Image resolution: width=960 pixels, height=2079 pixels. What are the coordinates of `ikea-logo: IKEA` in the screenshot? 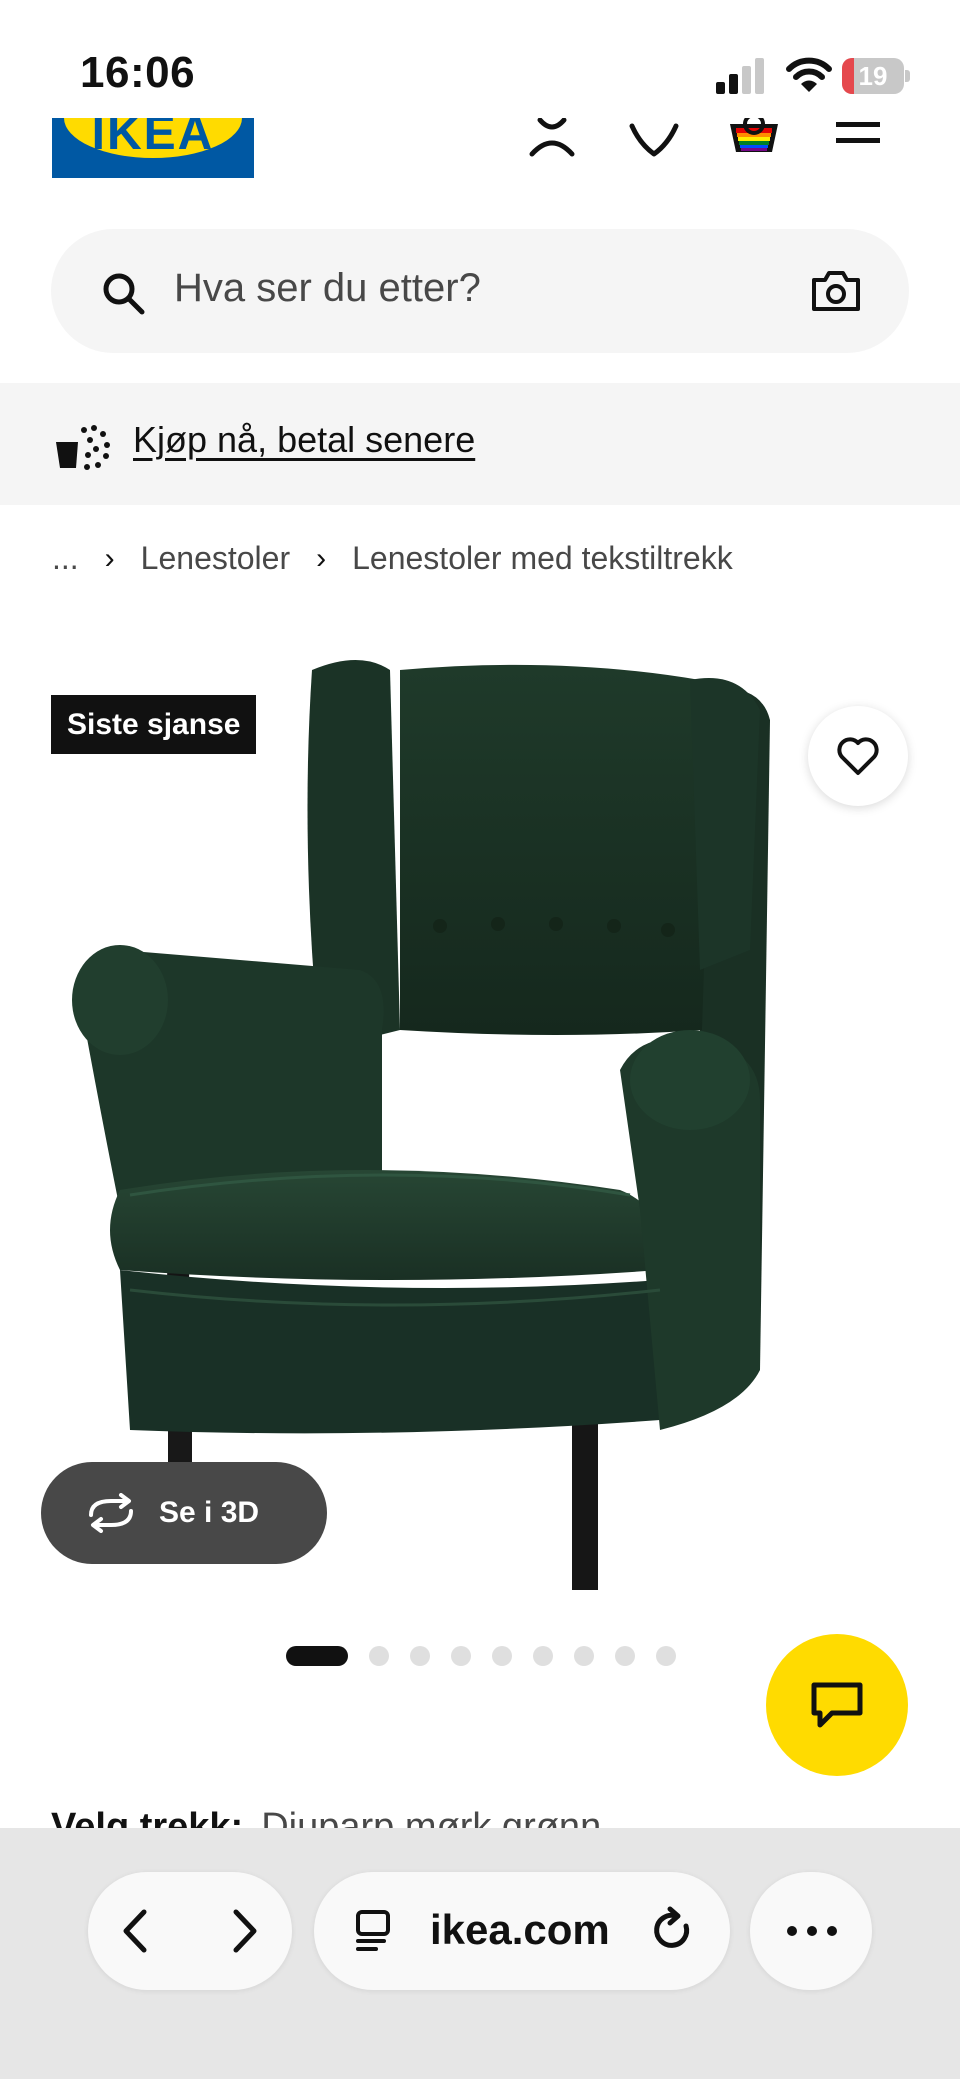 It's located at (153, 148).